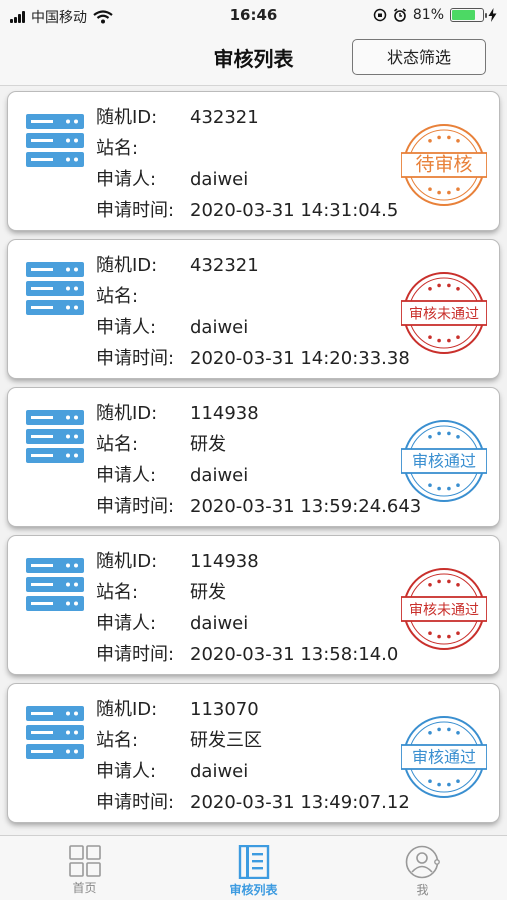  I want to click on random-id-value: 113070, so click(224, 709).